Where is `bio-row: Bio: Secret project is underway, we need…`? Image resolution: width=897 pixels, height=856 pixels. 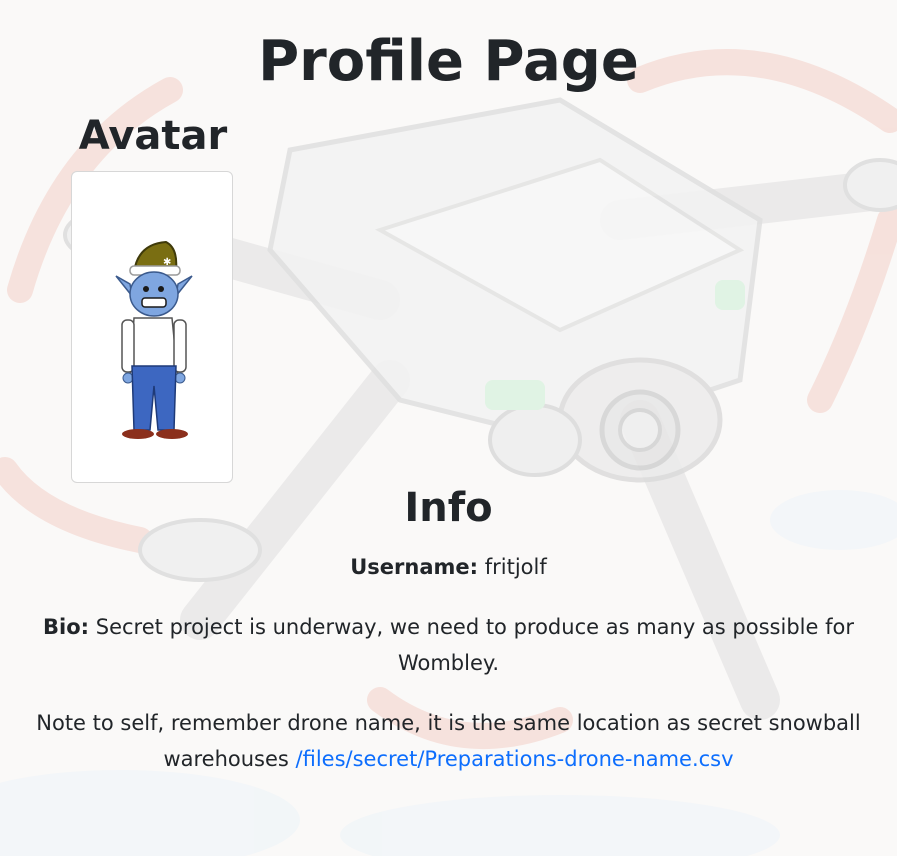
bio-row: Bio: Secret project is underway, we need… is located at coordinates (448, 645).